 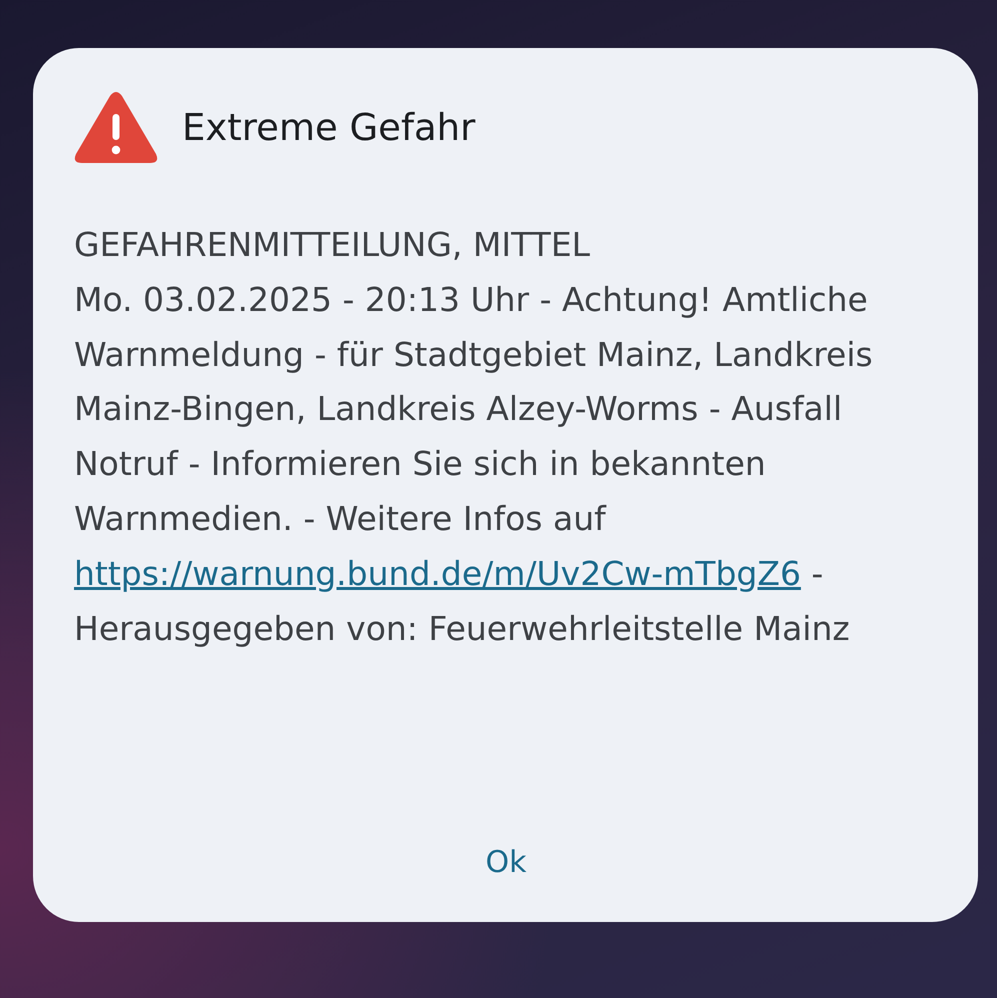 I want to click on warning-link: https://warnung.bund.de/m/Uv2Cw-mTbgZ6, so click(x=437, y=573).